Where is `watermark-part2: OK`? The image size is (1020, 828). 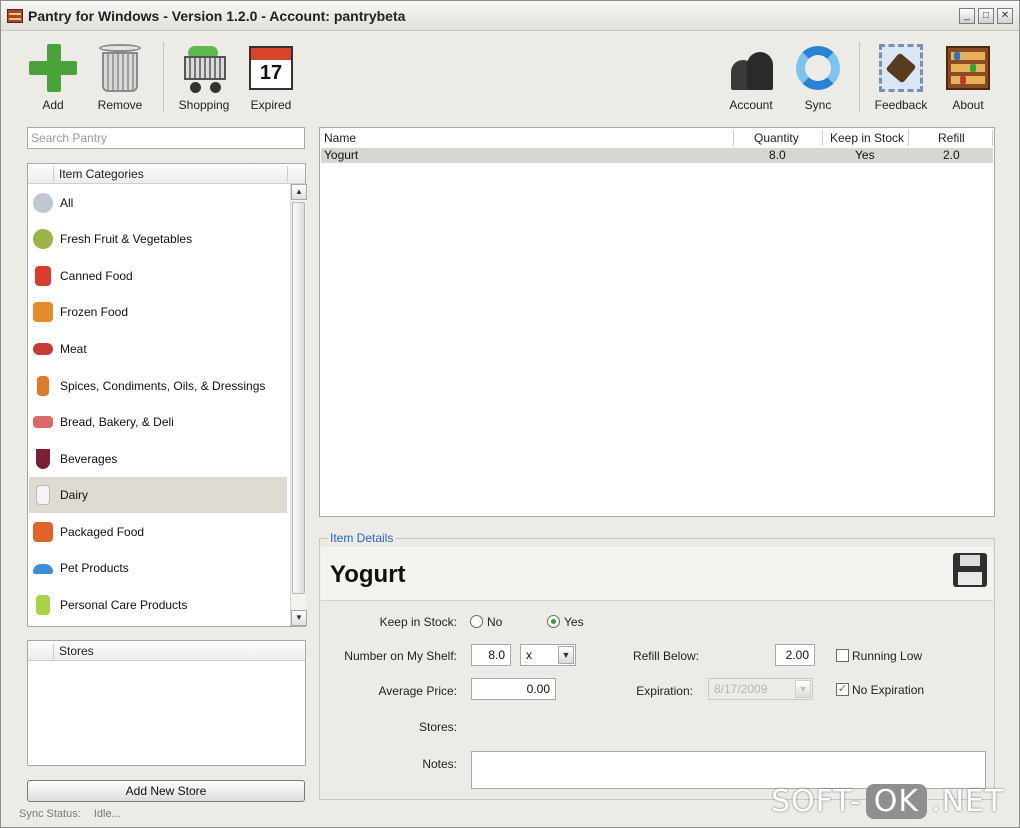
watermark-part2: OK is located at coordinates (896, 801).